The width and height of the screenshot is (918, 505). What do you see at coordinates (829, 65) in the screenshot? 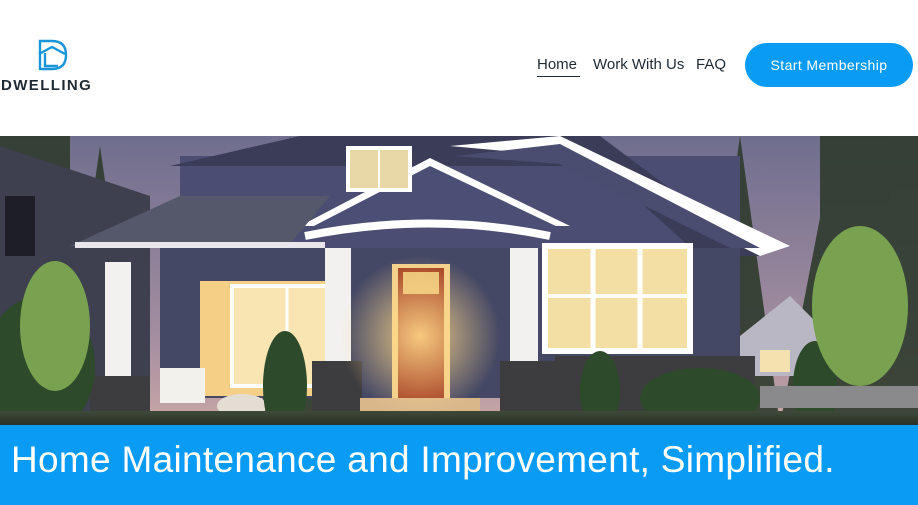
I see `start-membership-button: Start Membership` at bounding box center [829, 65].